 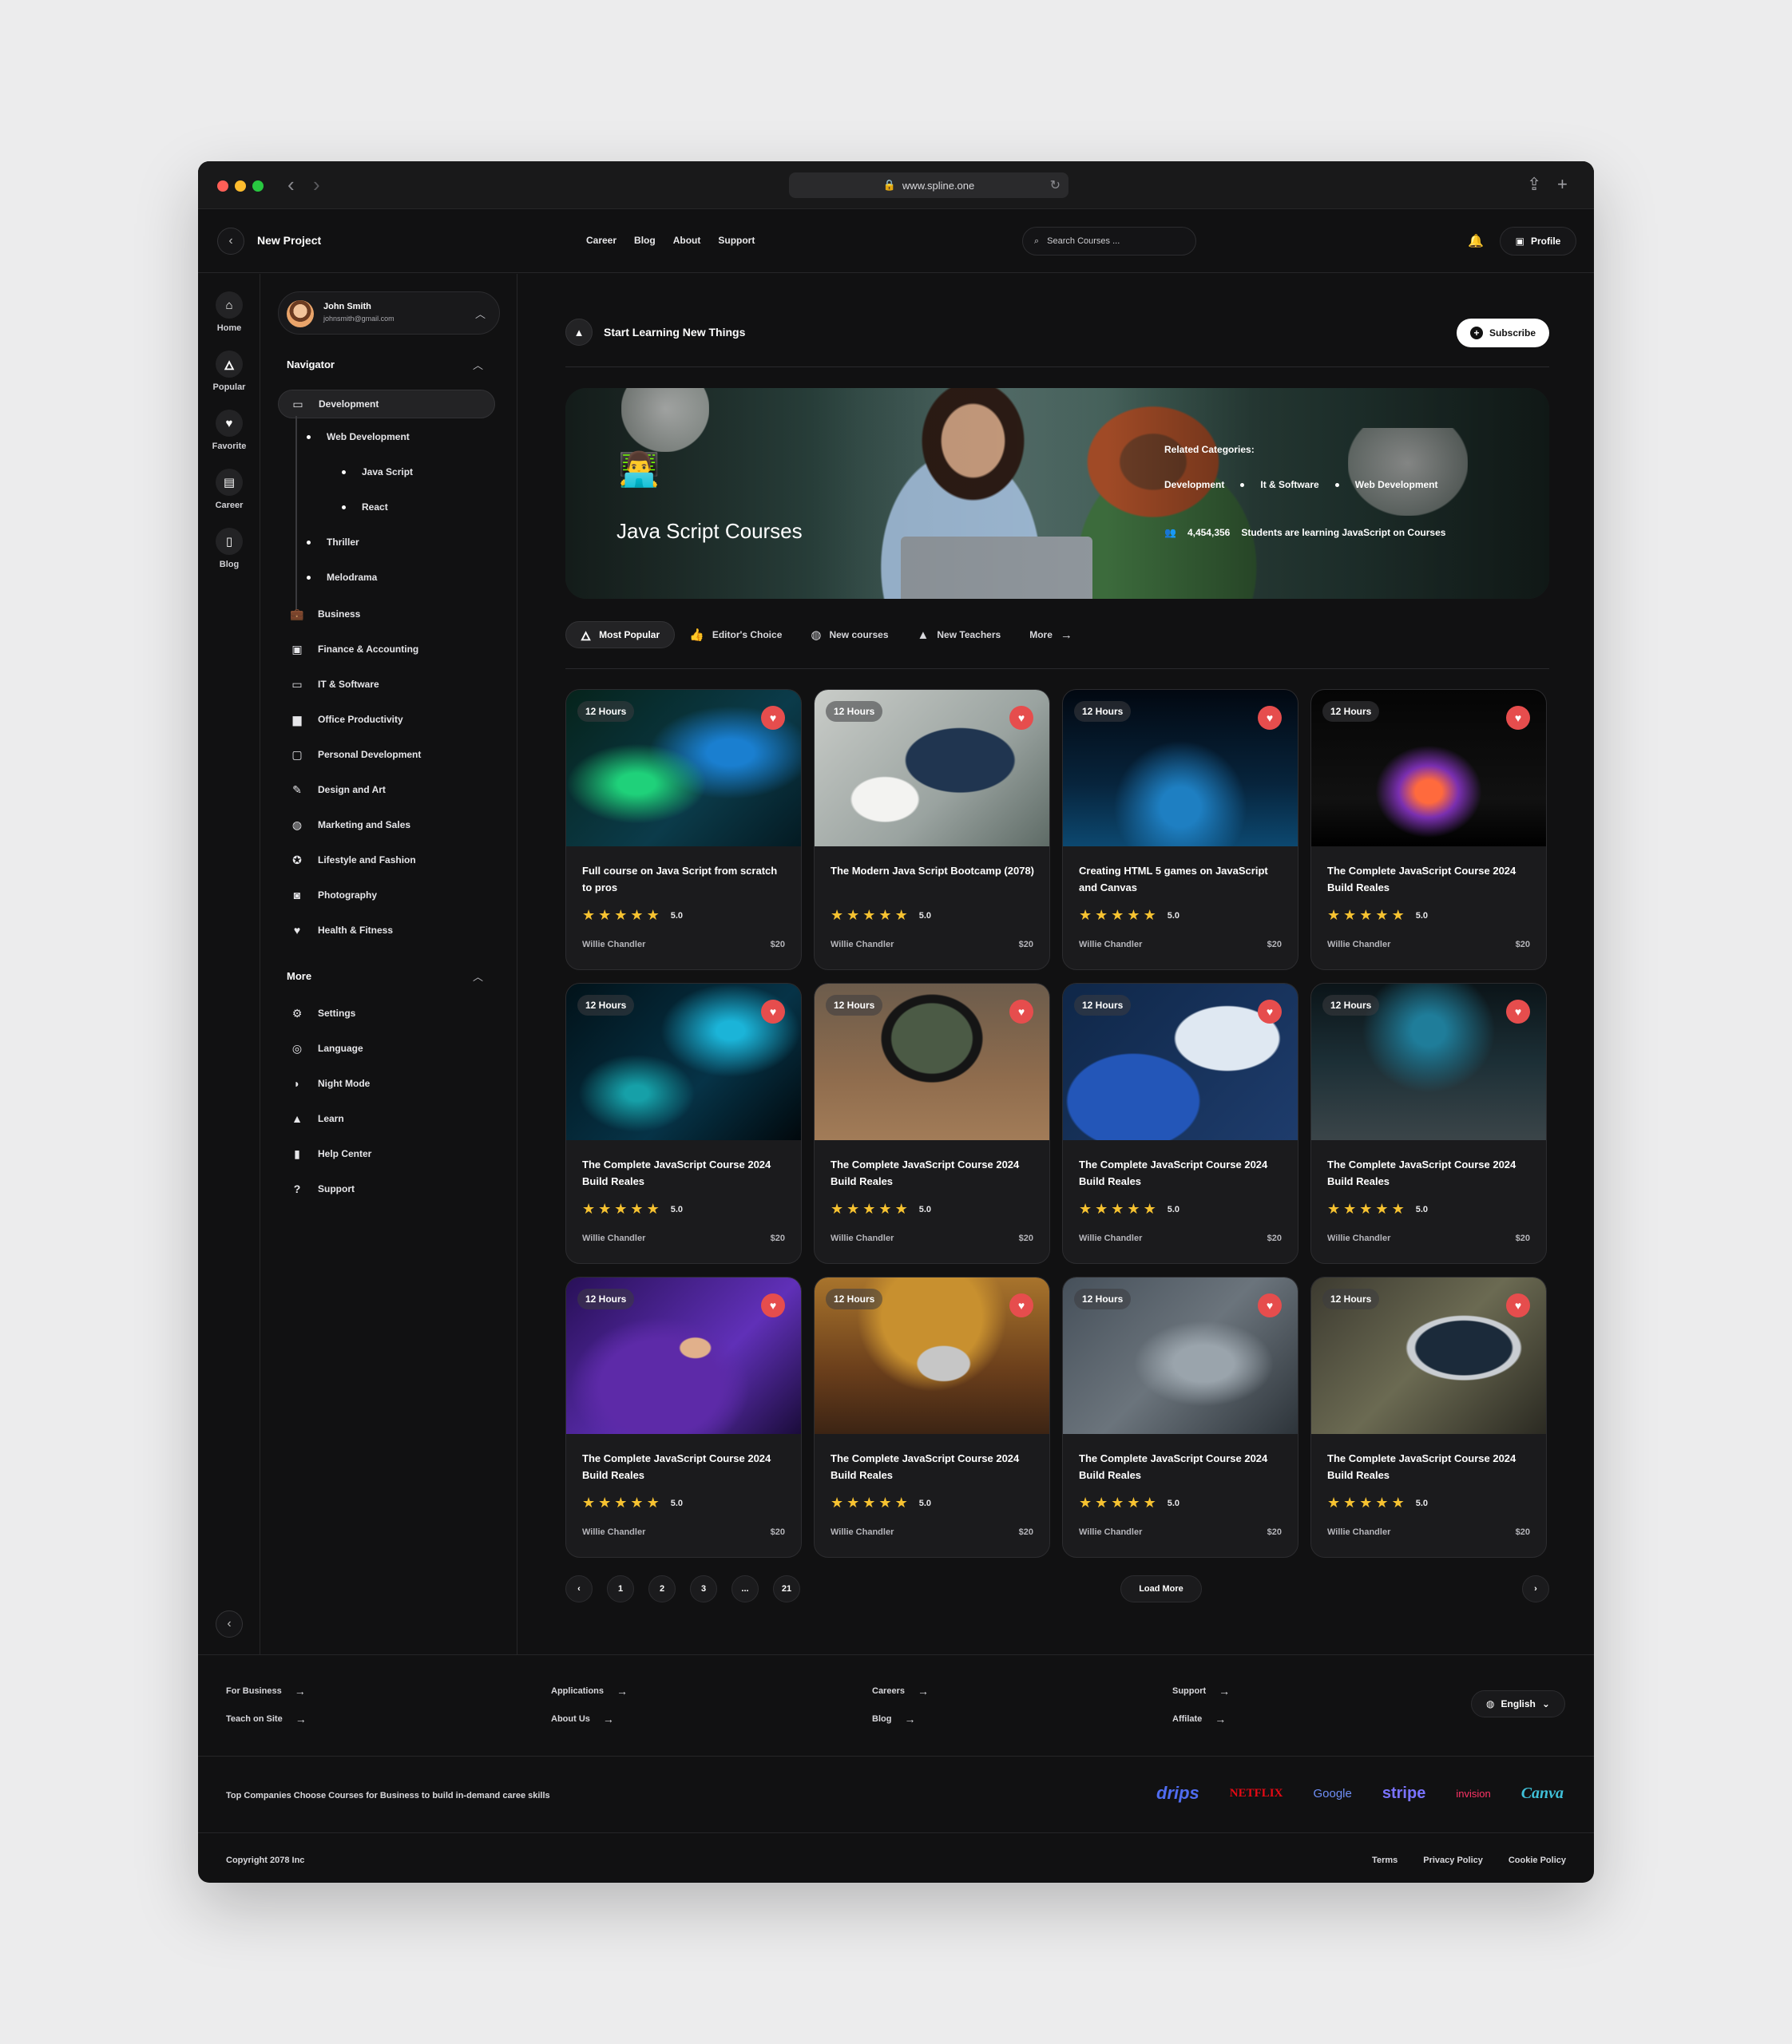 I want to click on back-button: ‹, so click(x=230, y=241).